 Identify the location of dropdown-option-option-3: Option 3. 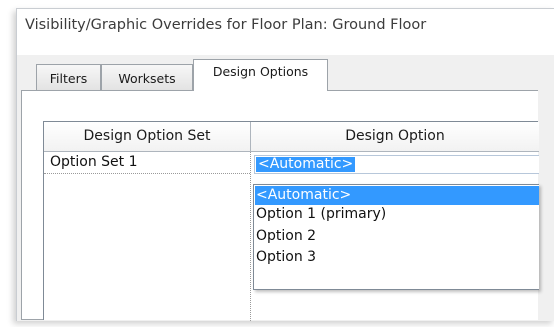
(285, 257).